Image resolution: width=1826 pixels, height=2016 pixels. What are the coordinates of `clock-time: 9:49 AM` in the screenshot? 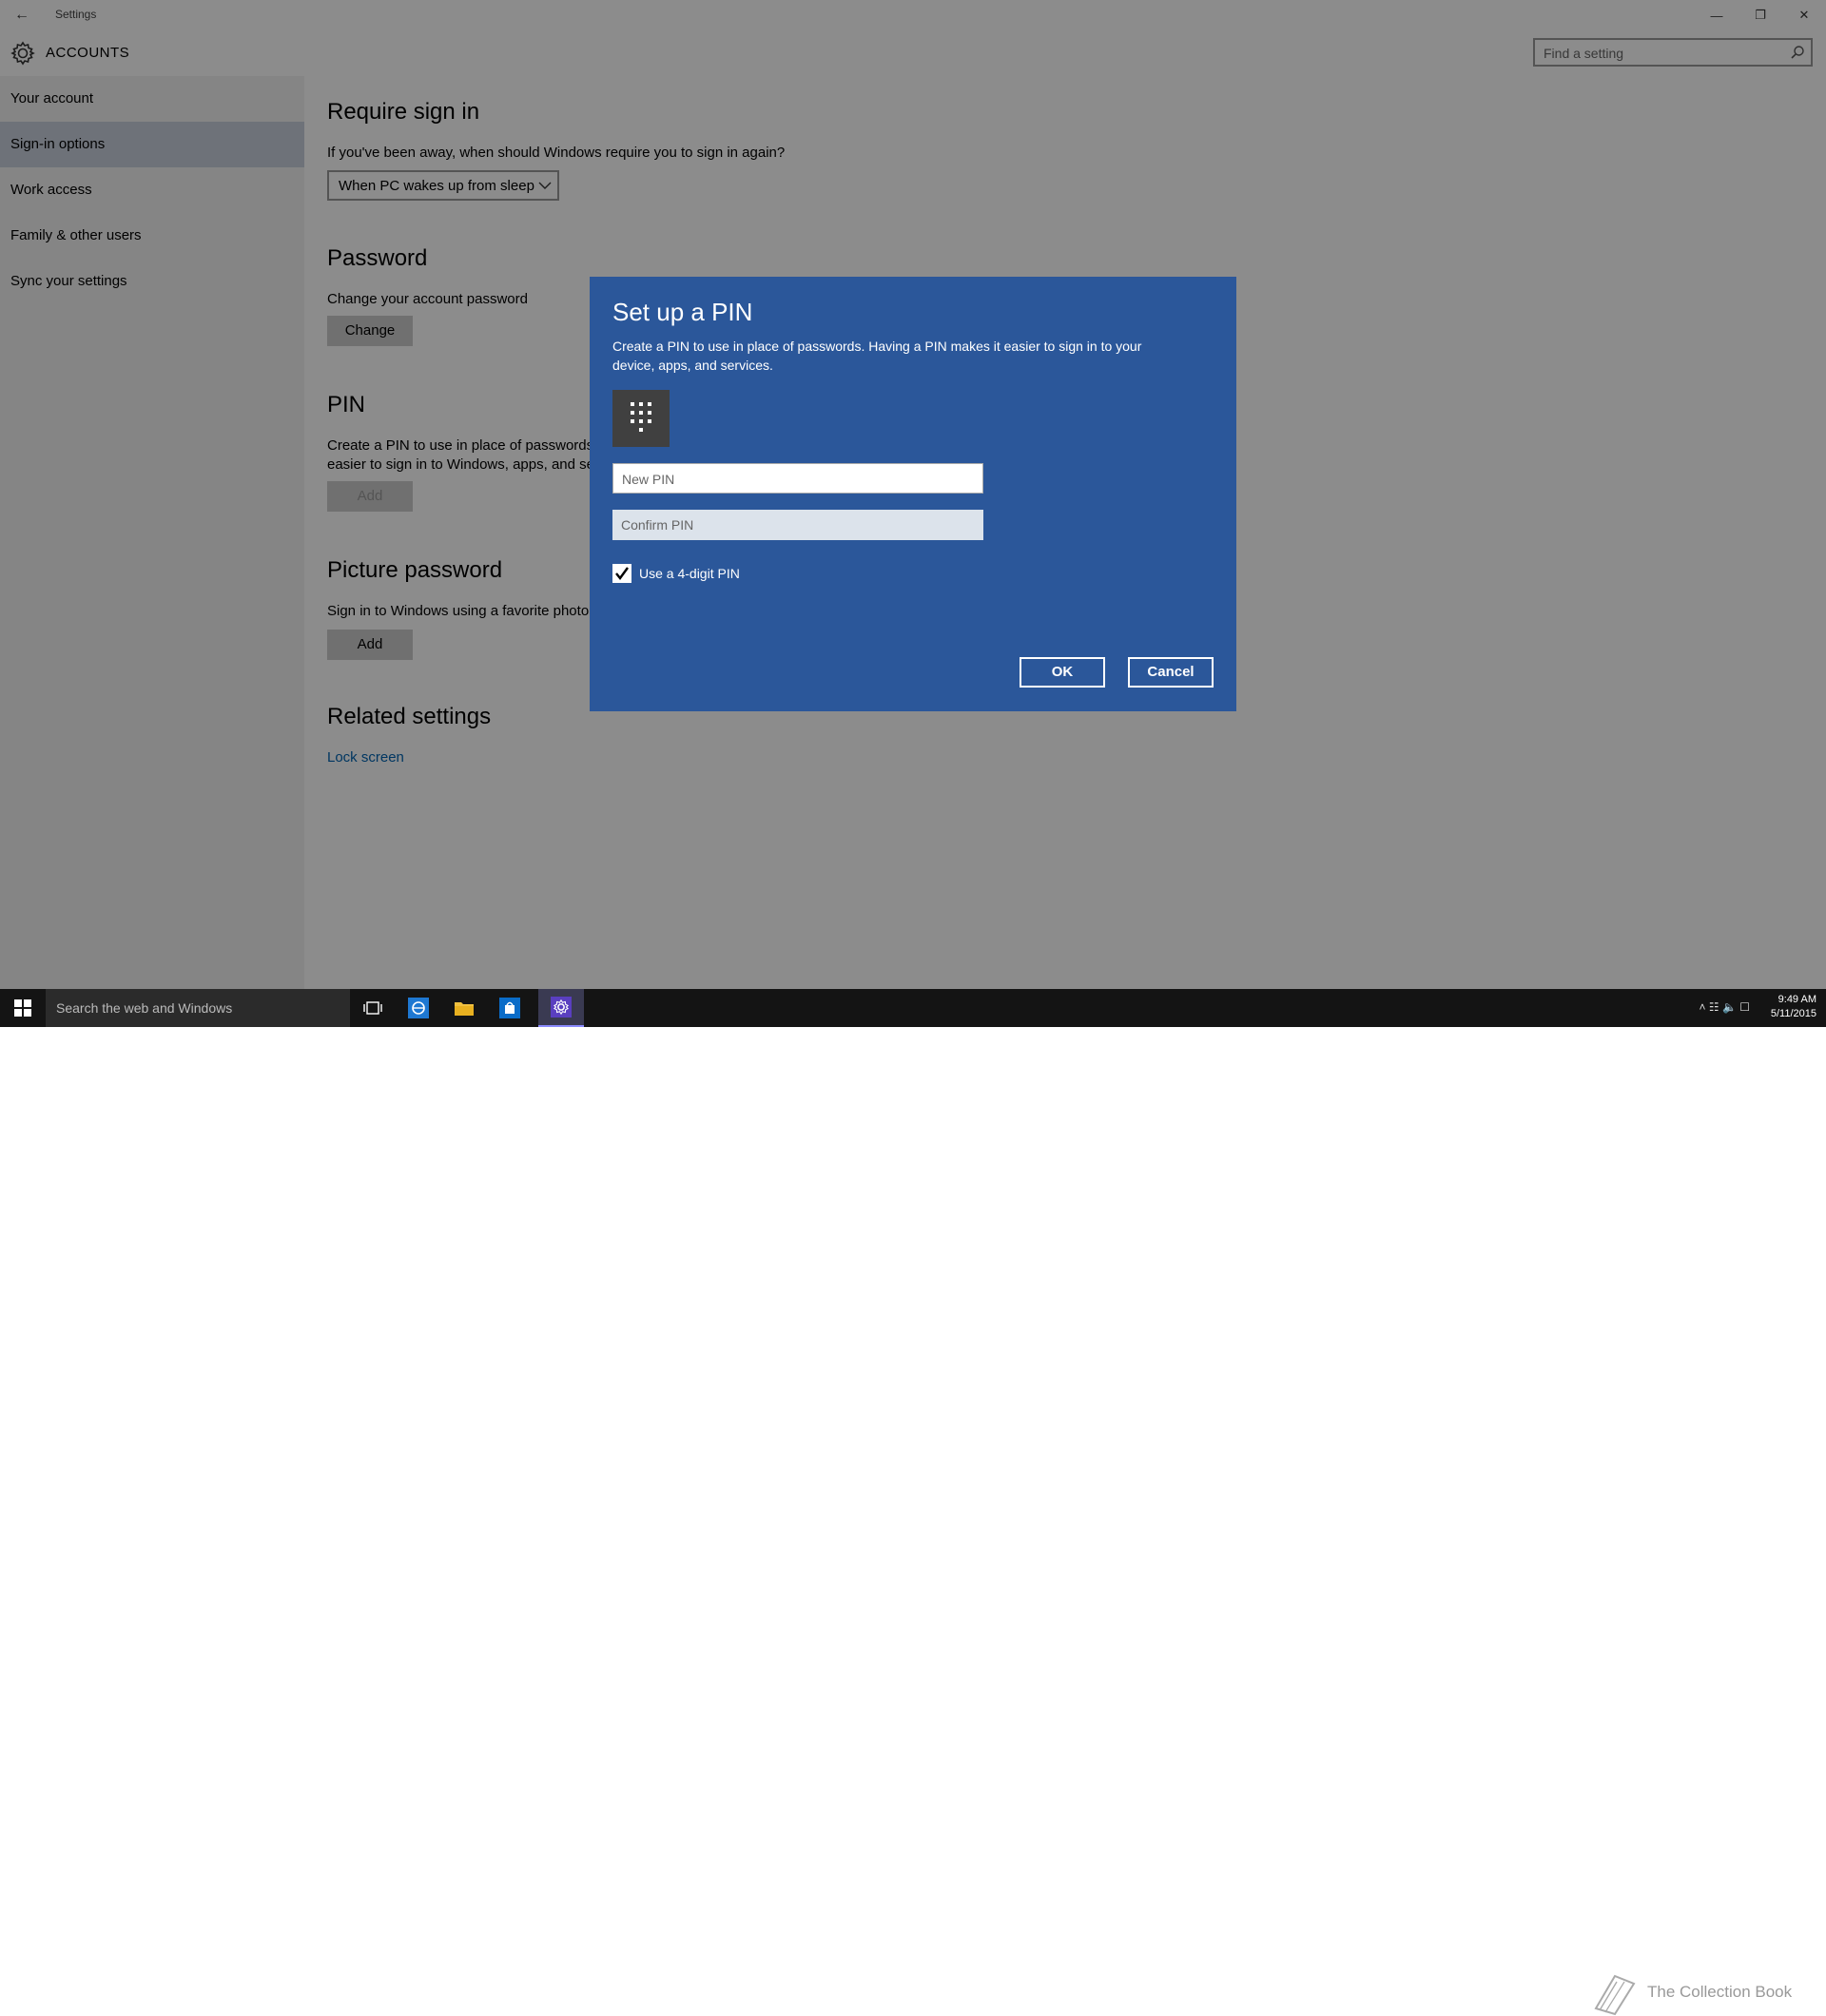 It's located at (1797, 999).